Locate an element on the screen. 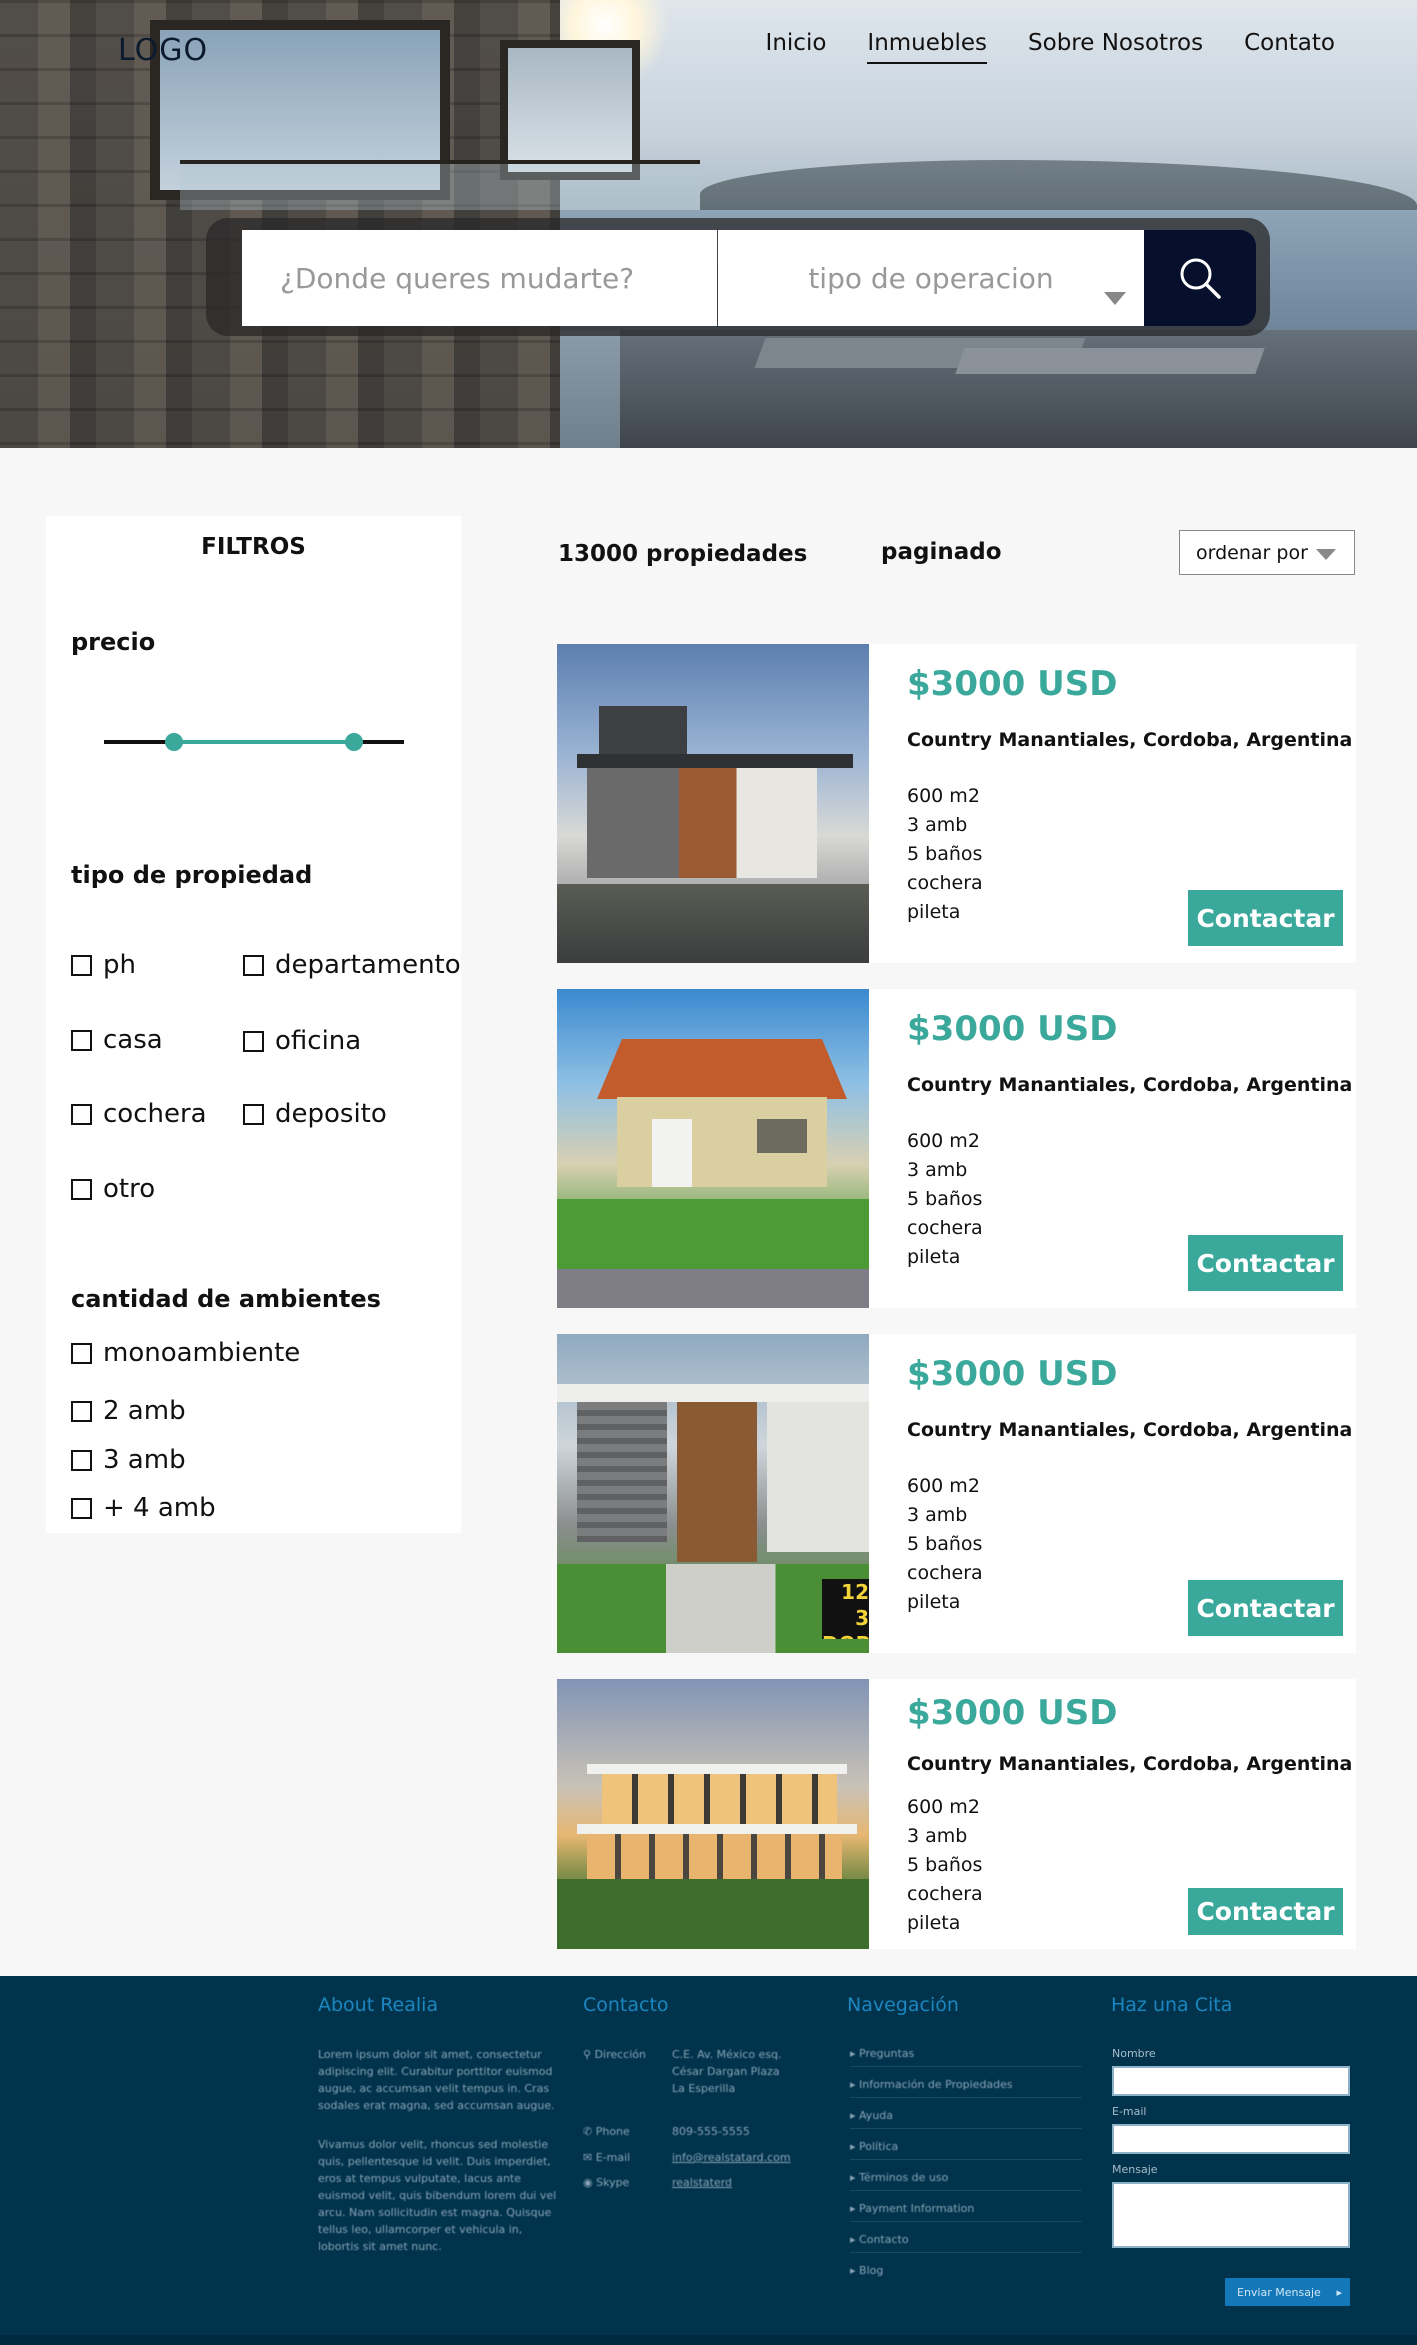 The image size is (1417, 2345). checkbox-2-amb: 2 amb is located at coordinates (128, 1411).